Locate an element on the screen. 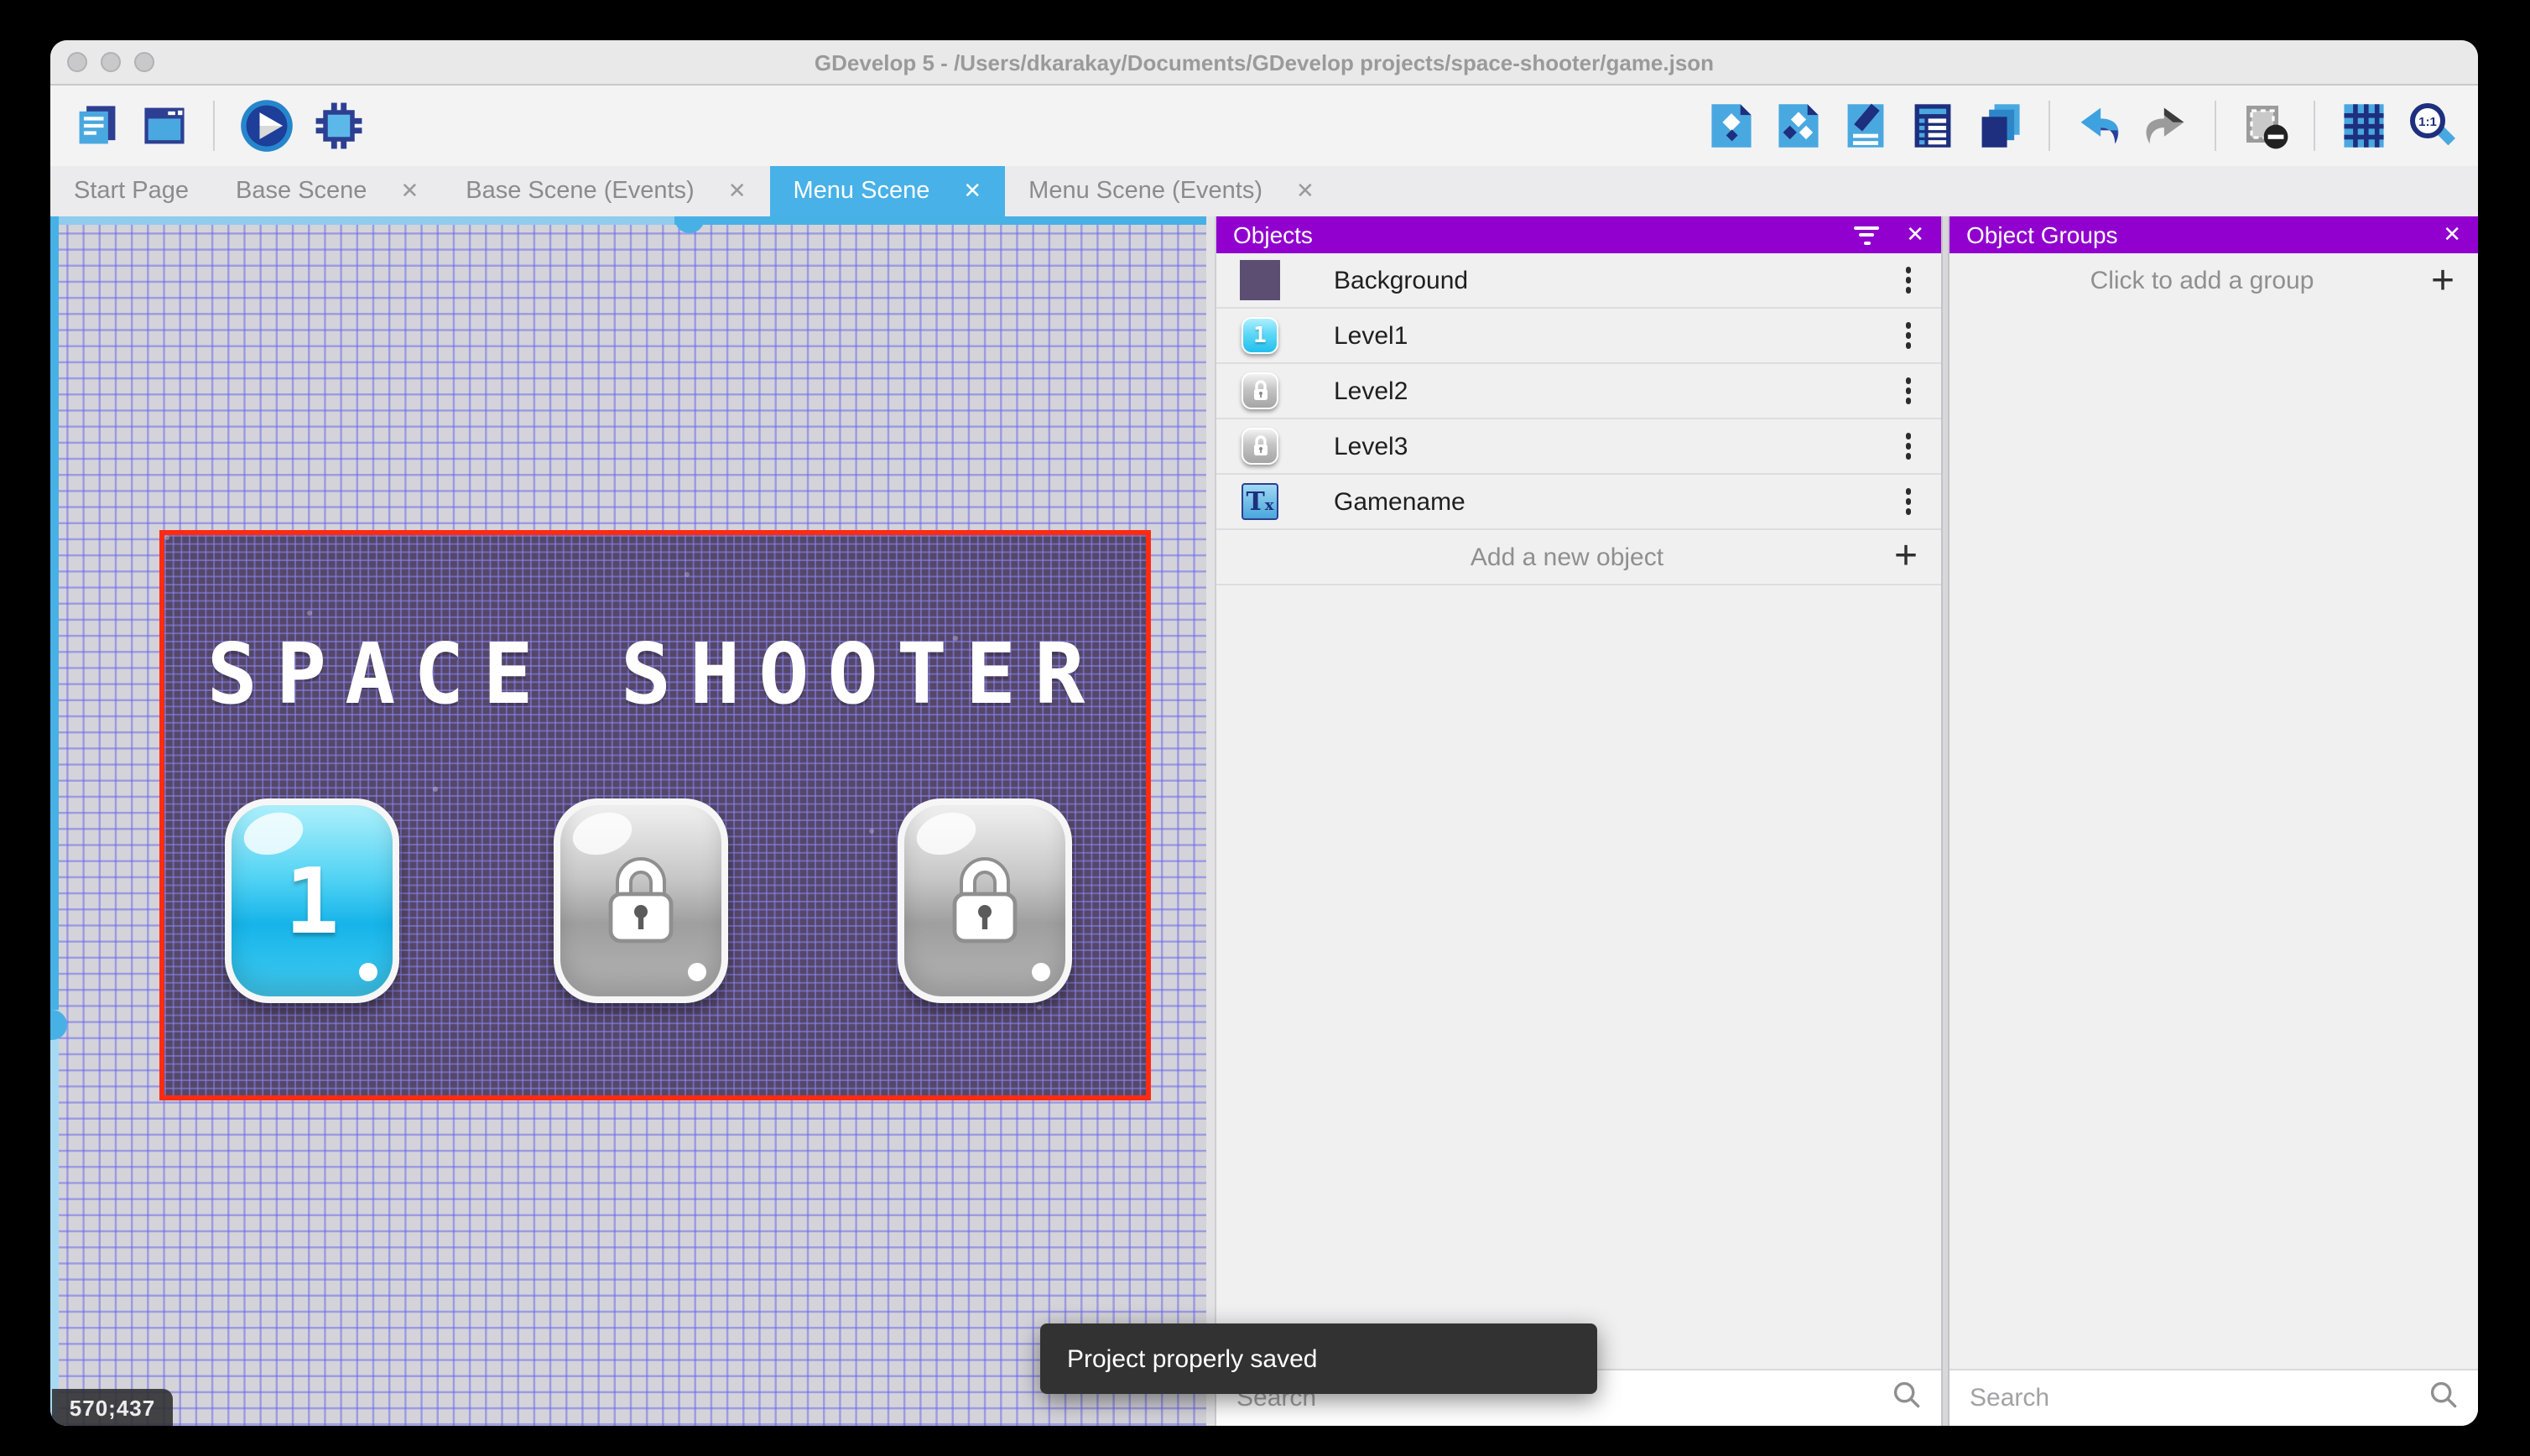 The height and width of the screenshot is (1456, 2530). layers-icon is located at coordinates (2000, 126).